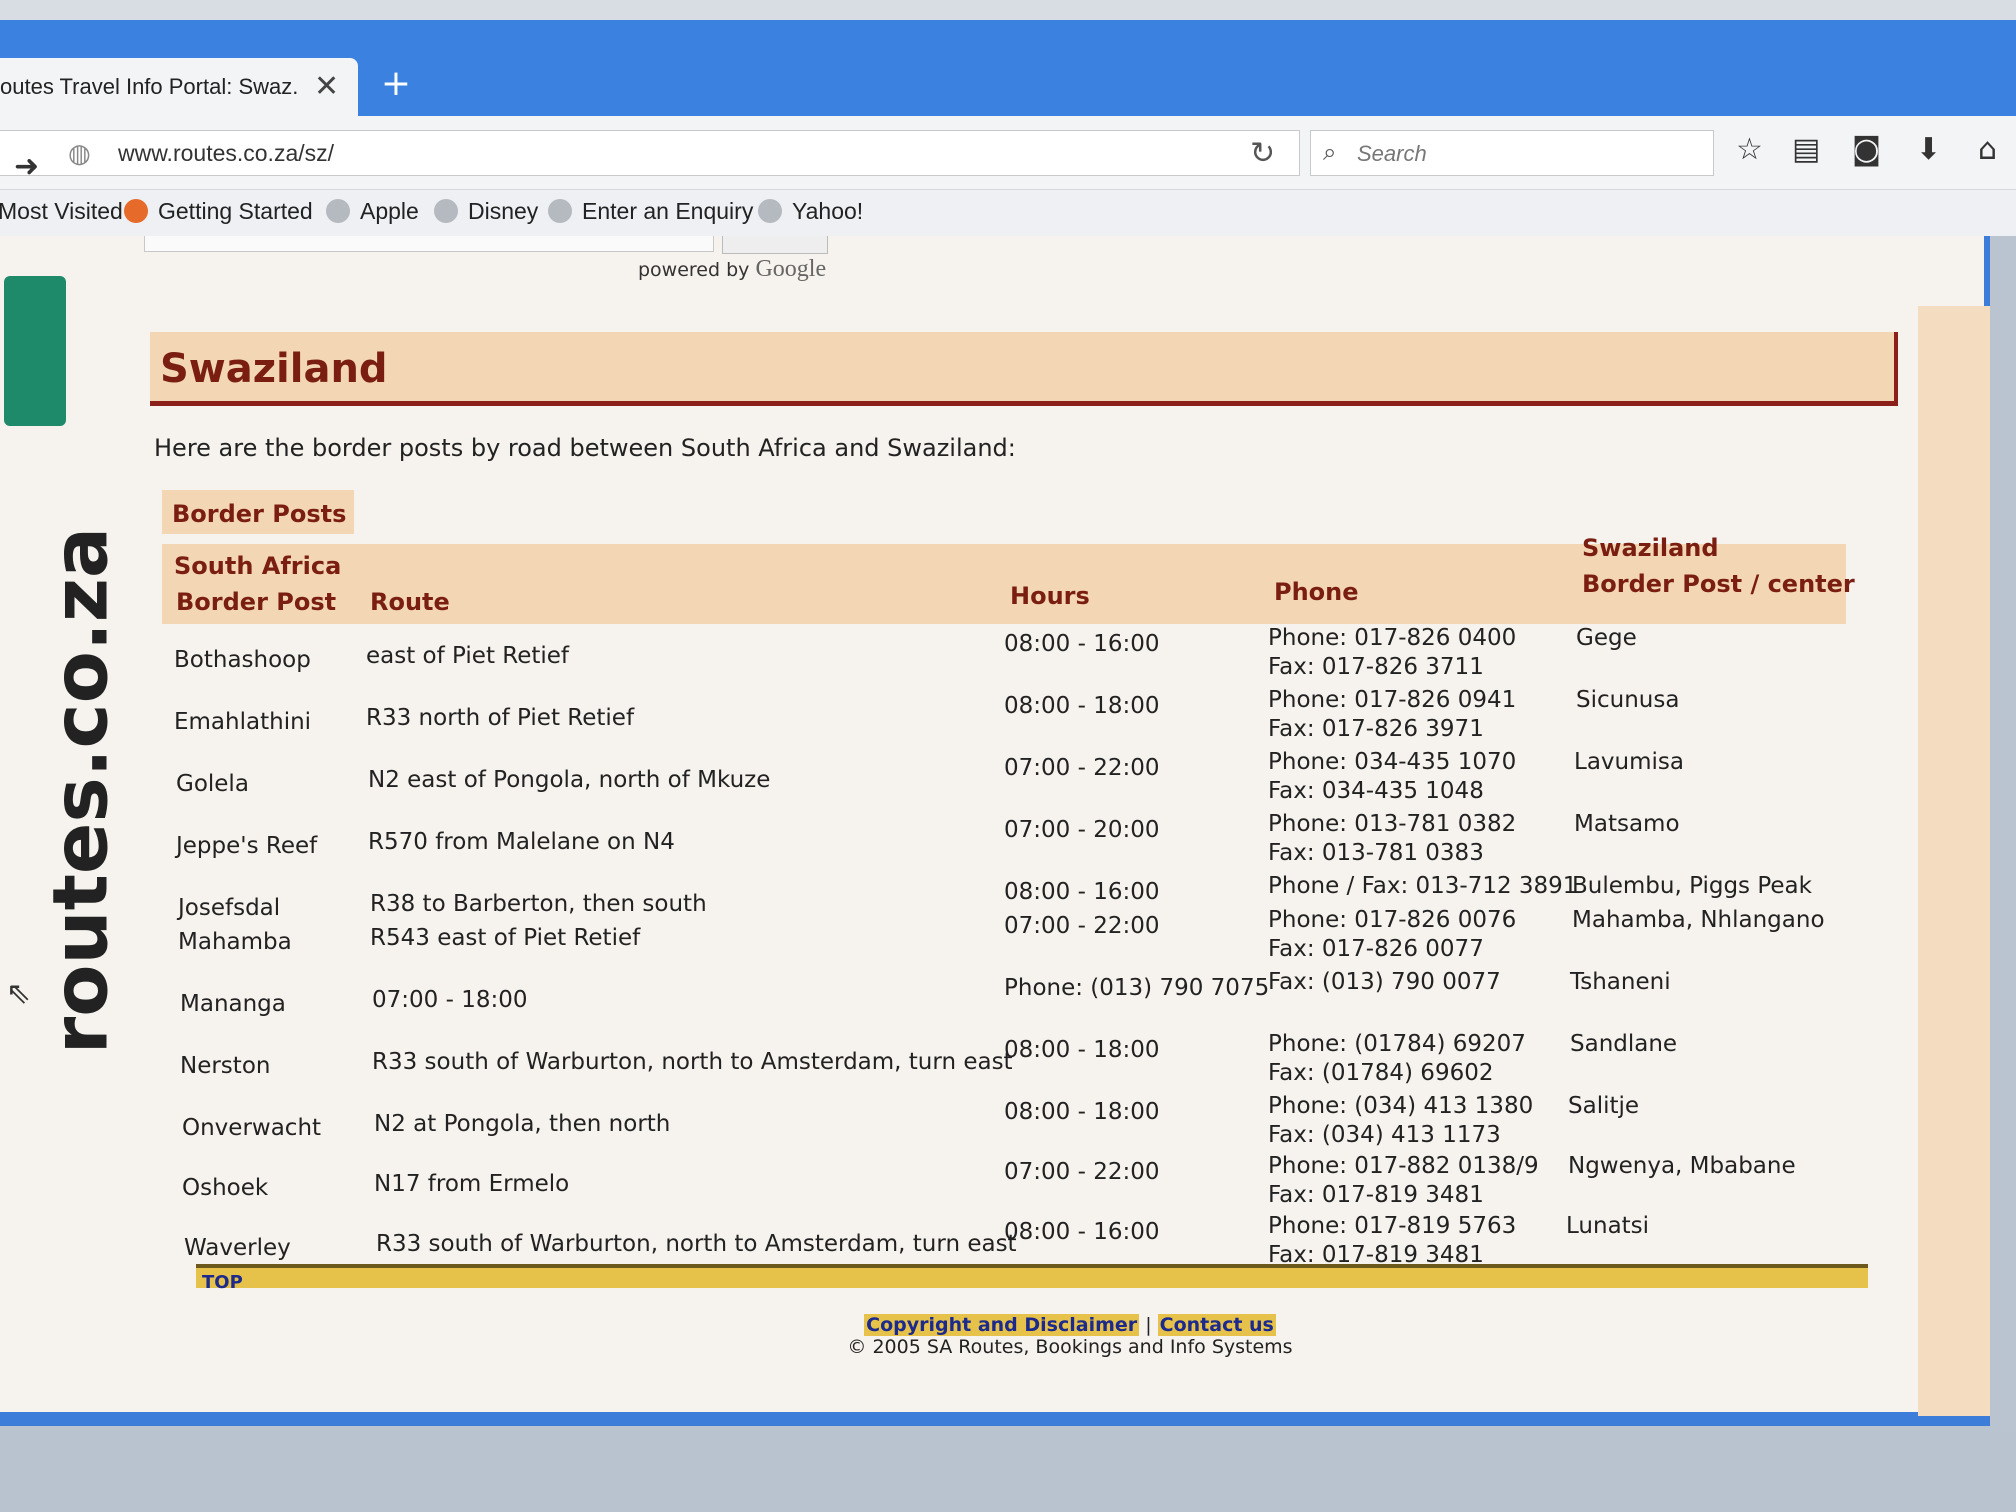  What do you see at coordinates (252, 1128) in the screenshot?
I see `border-post-cell: Onverwacht` at bounding box center [252, 1128].